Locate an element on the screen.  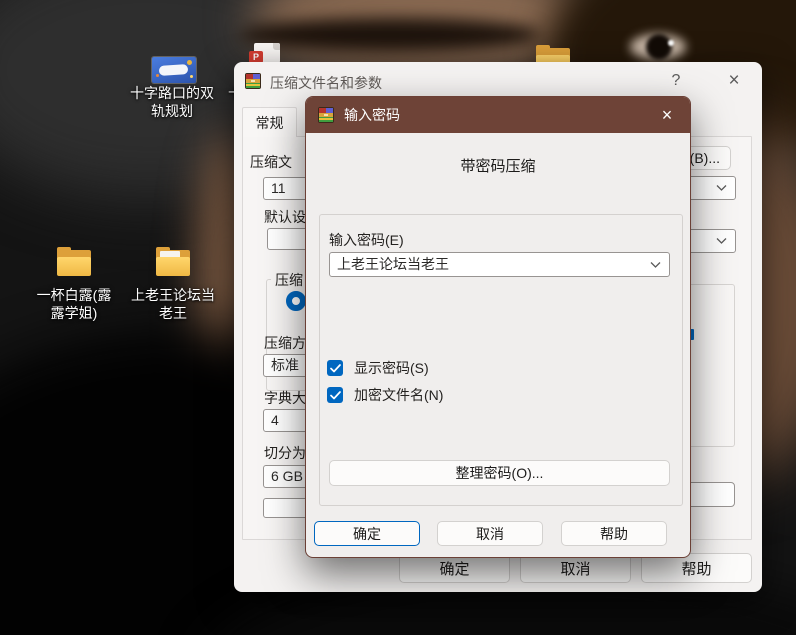
show-password-row: 显示密码(S) is located at coordinates (378, 368).